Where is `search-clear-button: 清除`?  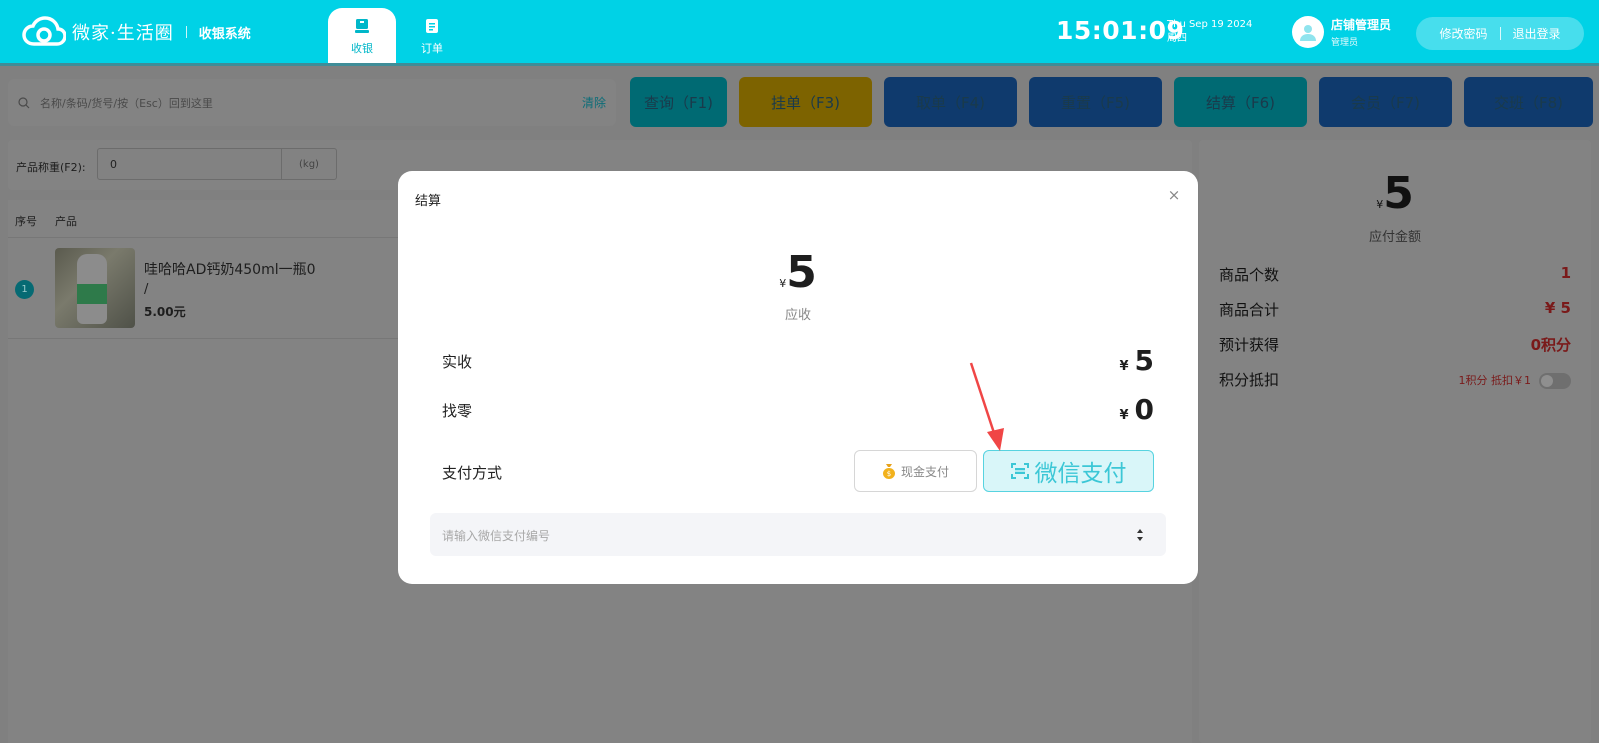
search-clear-button: 清除 is located at coordinates (594, 102).